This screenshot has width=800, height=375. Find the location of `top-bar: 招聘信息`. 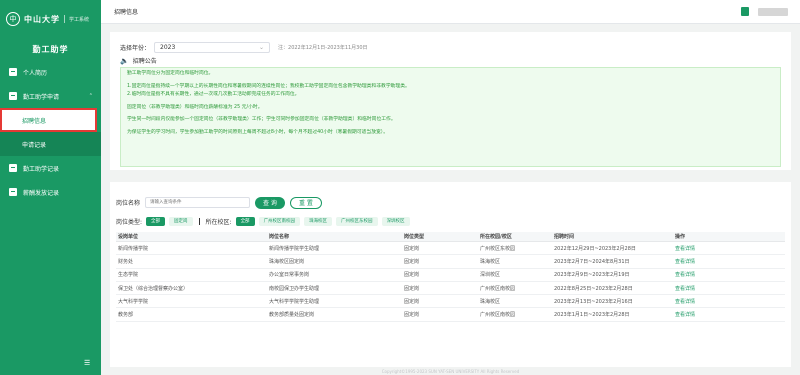

top-bar: 招聘信息 is located at coordinates (450, 12).